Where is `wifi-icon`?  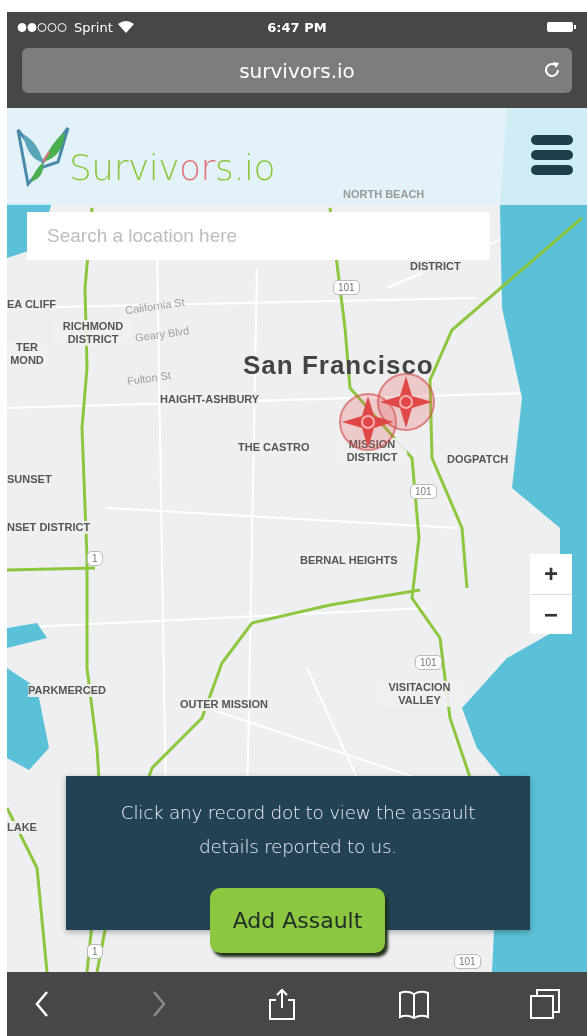
wifi-icon is located at coordinates (125, 27).